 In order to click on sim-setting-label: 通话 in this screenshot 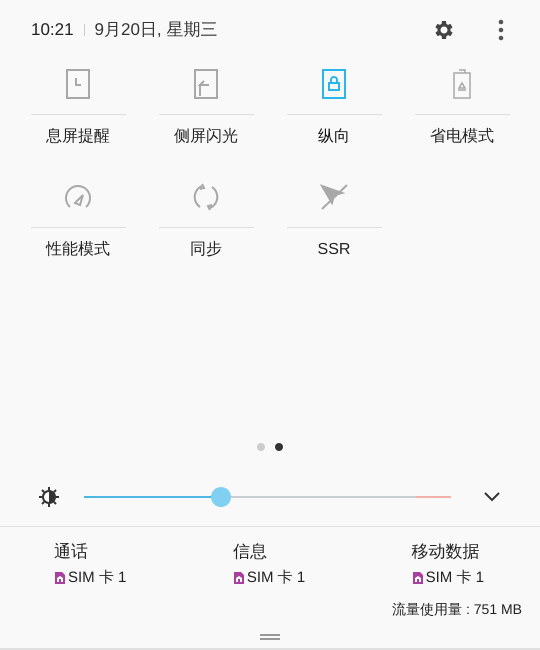, I will do `click(90, 551)`.